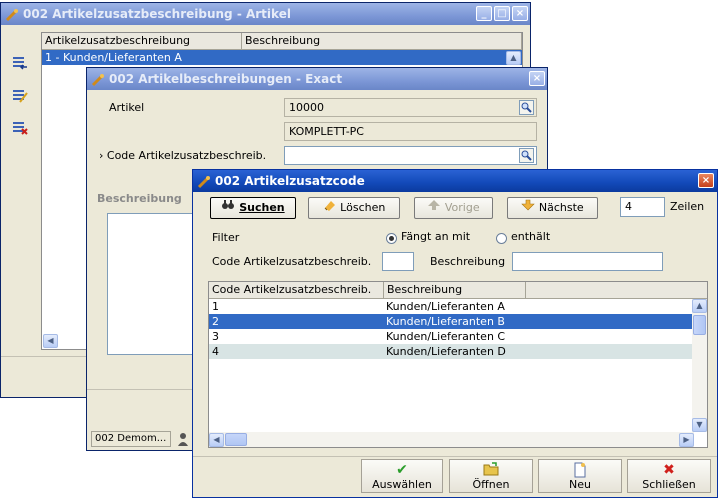 This screenshot has width=718, height=498. Describe the element at coordinates (616, 290) in the screenshot. I see `column-header-filler` at that location.